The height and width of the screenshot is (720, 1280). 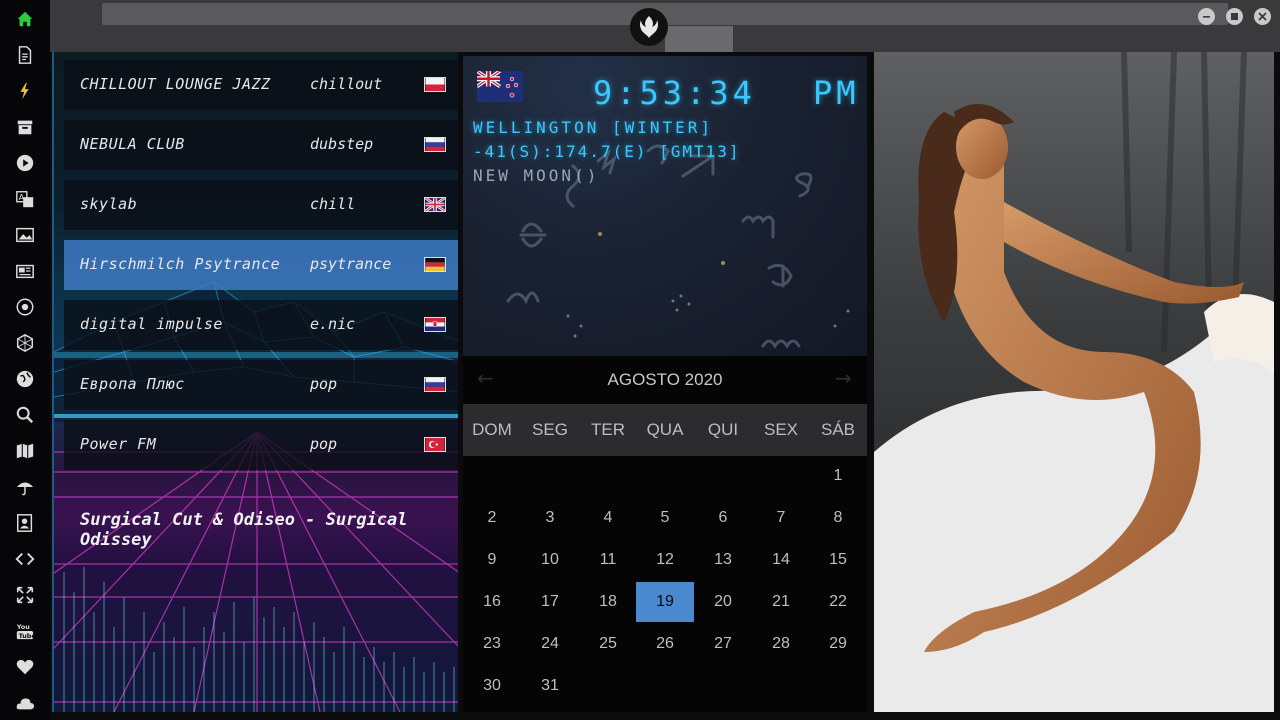 I want to click on maximize-icon, so click(x=1234, y=16).